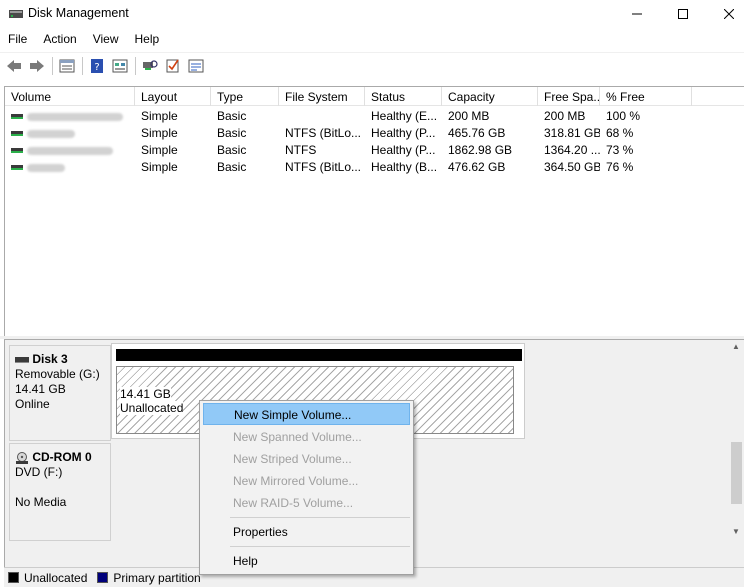 Image resolution: width=744 pixels, height=587 pixels. What do you see at coordinates (152, 408) in the screenshot?
I see `partition-label: Unallocated` at bounding box center [152, 408].